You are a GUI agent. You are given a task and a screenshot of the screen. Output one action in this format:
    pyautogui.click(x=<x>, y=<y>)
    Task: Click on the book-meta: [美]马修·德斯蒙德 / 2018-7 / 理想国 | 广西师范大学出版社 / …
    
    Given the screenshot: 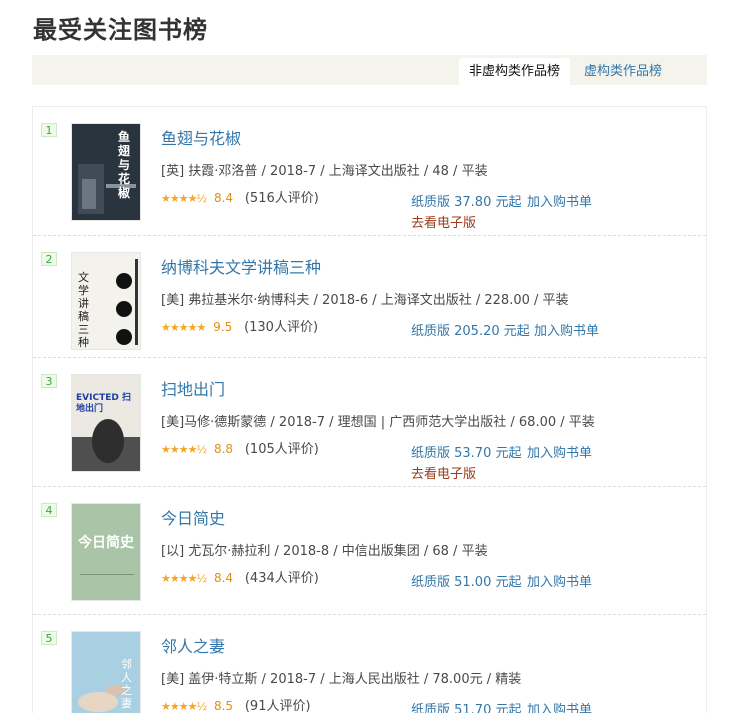 What is the action you would take?
    pyautogui.click(x=378, y=422)
    